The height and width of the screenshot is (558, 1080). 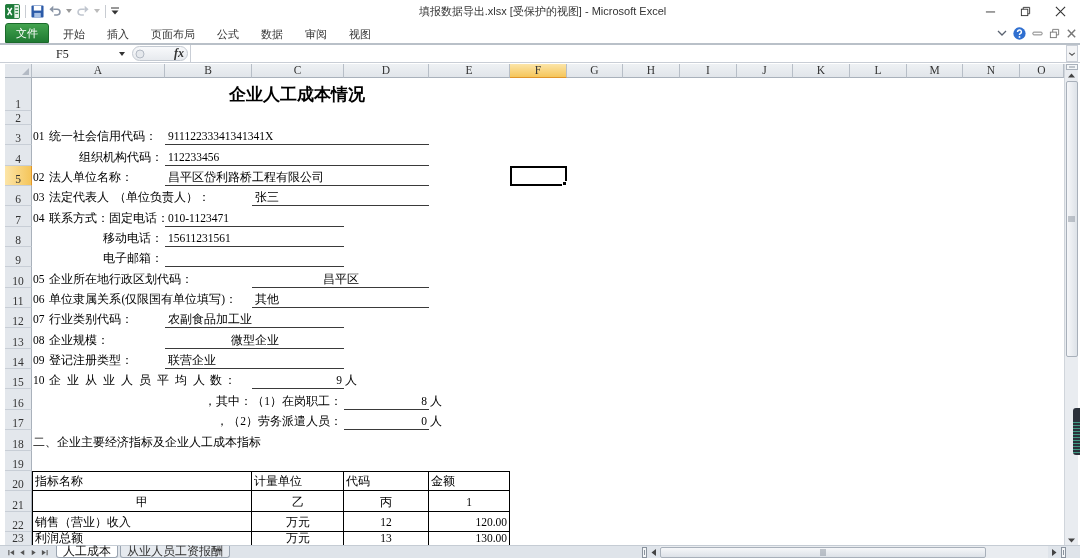 I want to click on first-sheet-icon, so click(x=11, y=552).